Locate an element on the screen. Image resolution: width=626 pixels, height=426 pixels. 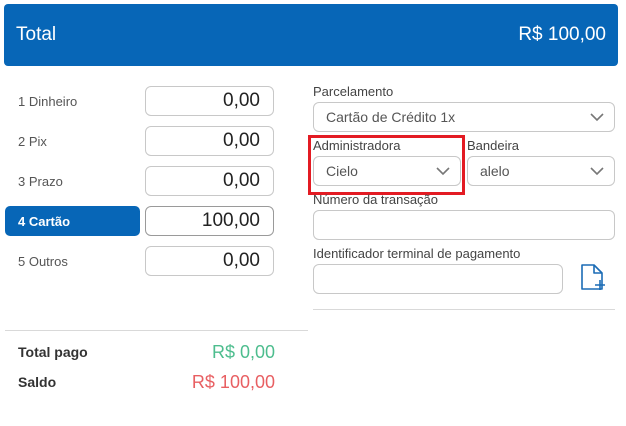
administrator-select: Cielo is located at coordinates (387, 171).